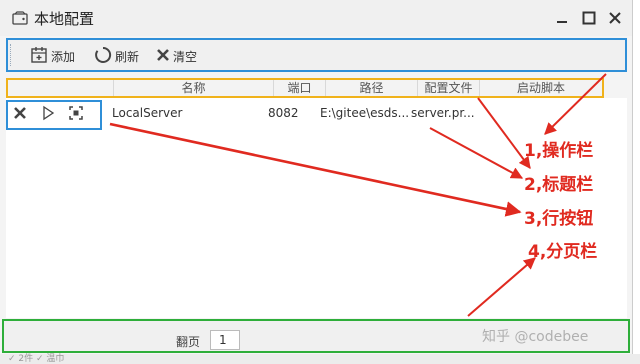 Image resolution: width=640 pixels, height=364 pixels. Describe the element at coordinates (535, 337) in the screenshot. I see `watermark: 知乎 @codebee` at that location.